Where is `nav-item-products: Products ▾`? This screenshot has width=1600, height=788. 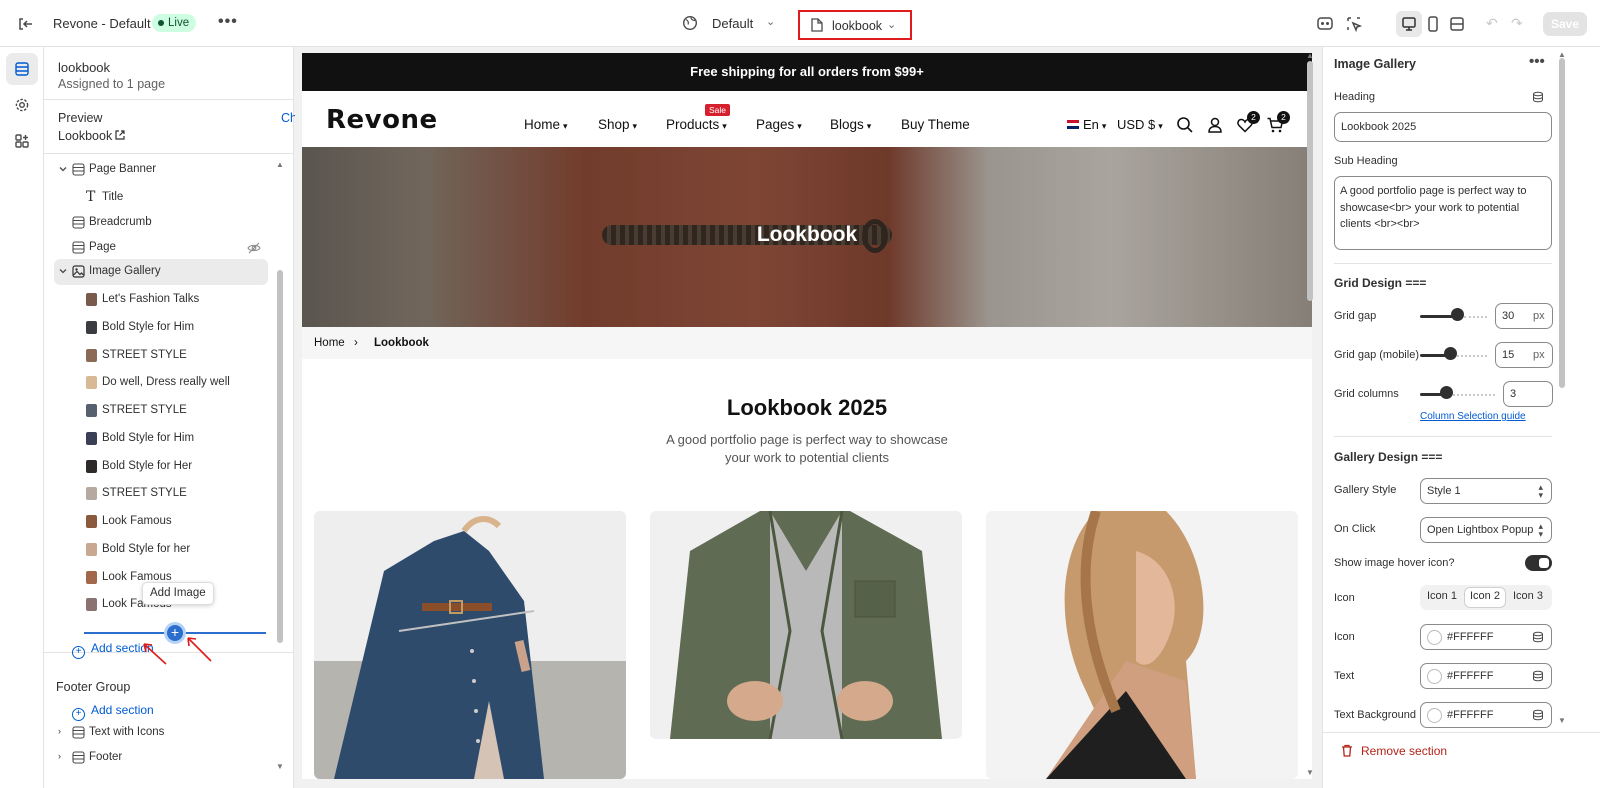
nav-item-products: Products ▾ is located at coordinates (696, 124).